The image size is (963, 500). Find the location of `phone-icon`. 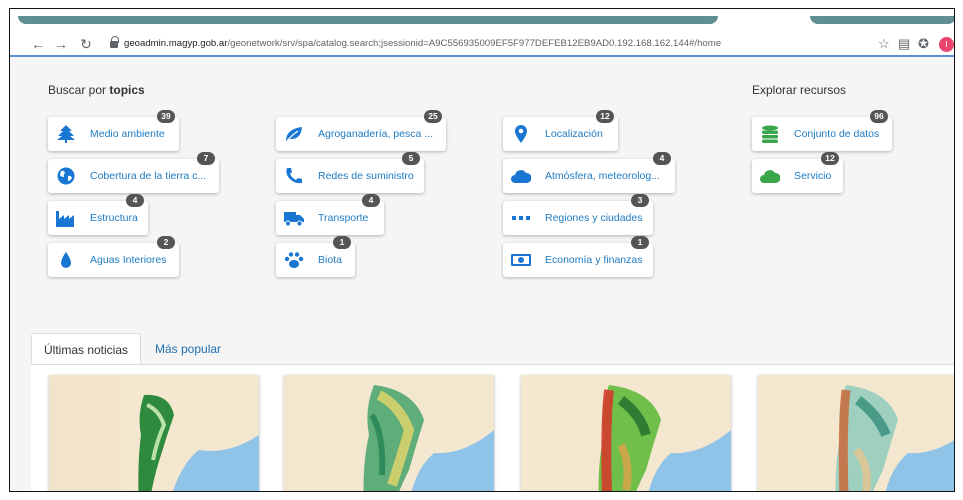

phone-icon is located at coordinates (294, 176).